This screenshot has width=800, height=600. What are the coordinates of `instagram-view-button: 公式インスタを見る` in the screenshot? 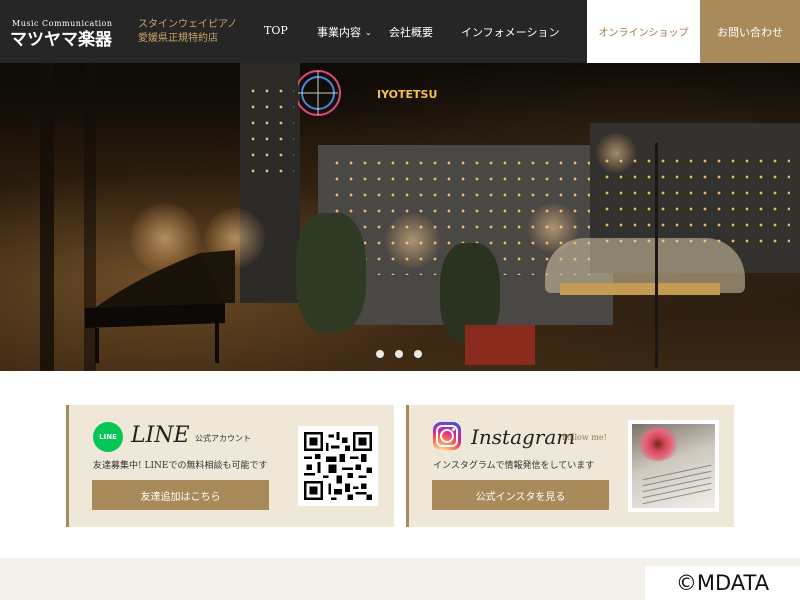 It's located at (520, 495).